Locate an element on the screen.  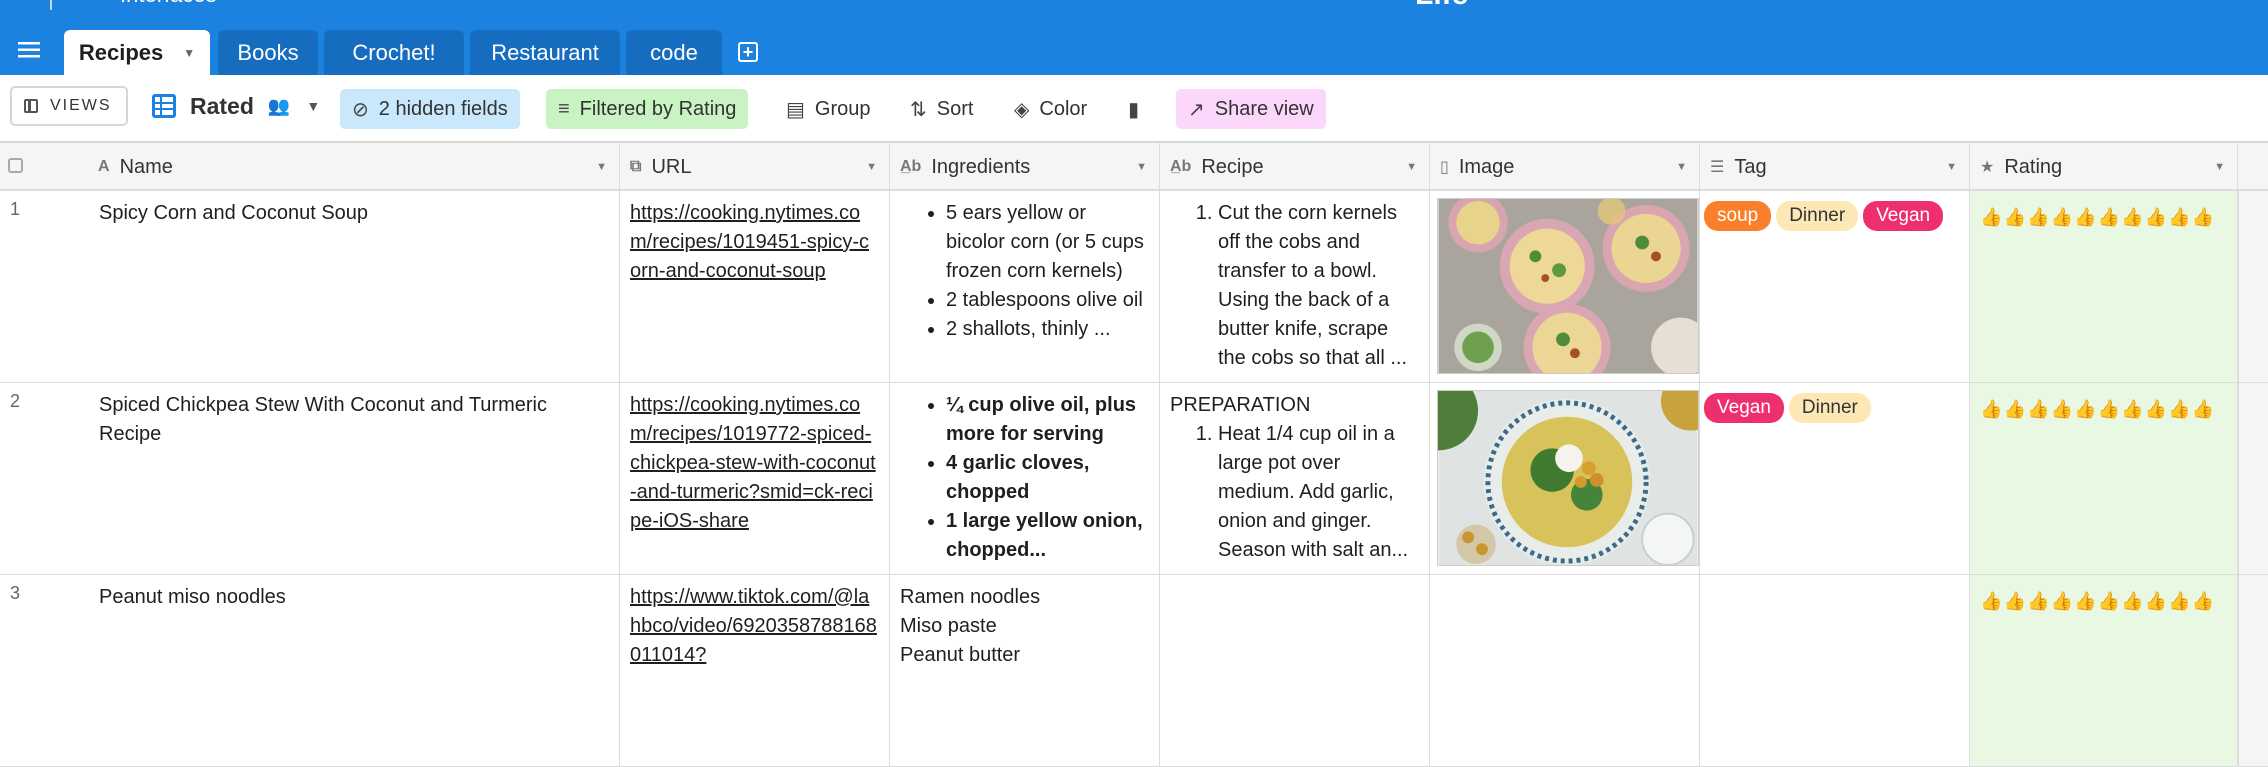
name-cell: Spicy Corn and Coconut Soup is located at coordinates (354, 286).